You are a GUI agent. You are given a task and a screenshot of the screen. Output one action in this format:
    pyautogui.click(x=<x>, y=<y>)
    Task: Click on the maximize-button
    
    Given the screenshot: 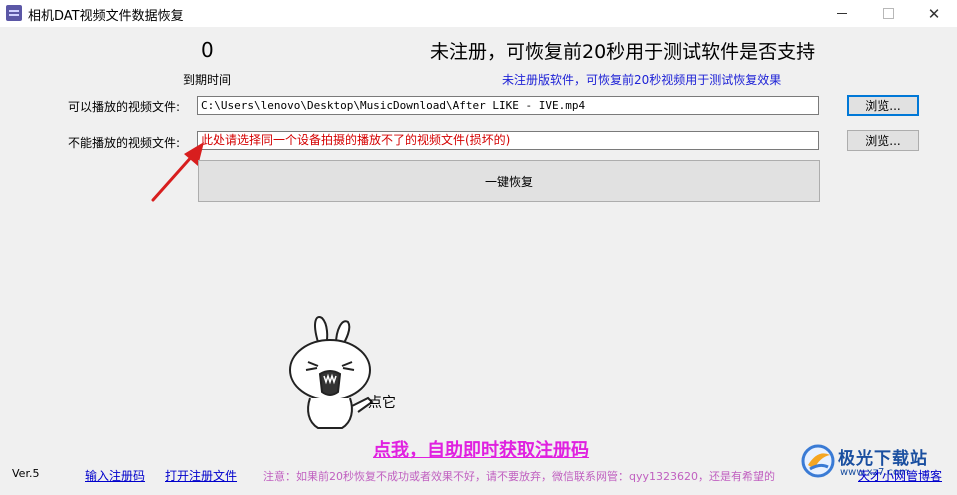 What is the action you would take?
    pyautogui.click(x=888, y=13)
    